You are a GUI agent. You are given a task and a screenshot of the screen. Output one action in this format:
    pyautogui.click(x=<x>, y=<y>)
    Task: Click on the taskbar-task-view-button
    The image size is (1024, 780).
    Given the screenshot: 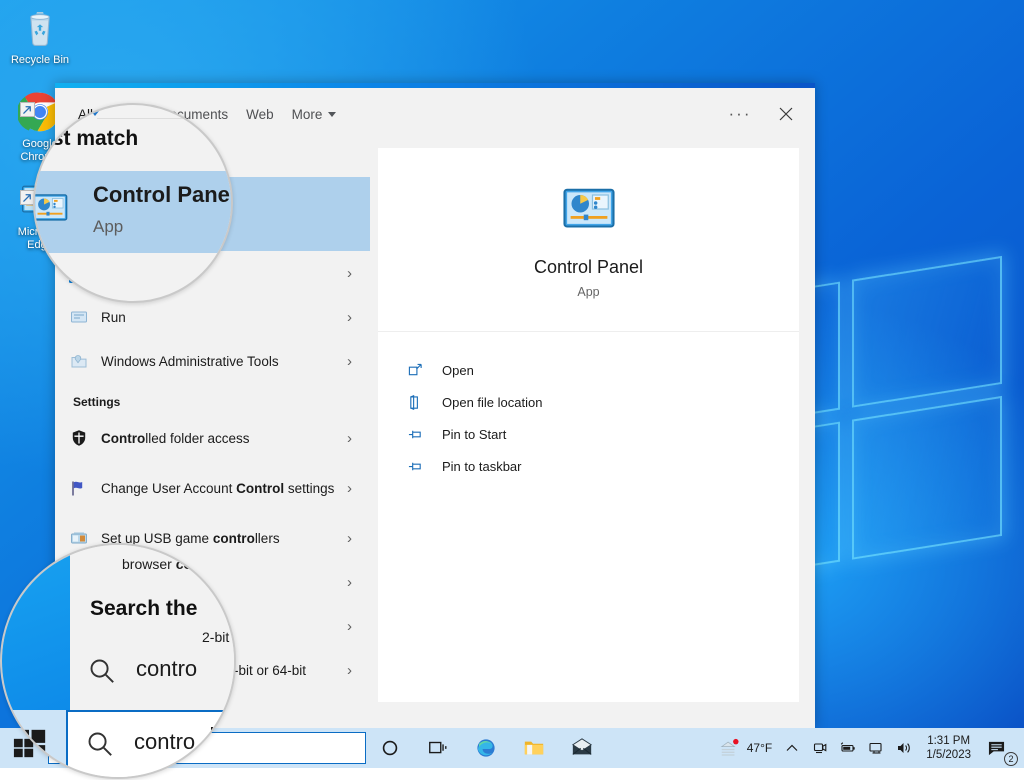 What is the action you would take?
    pyautogui.click(x=438, y=748)
    